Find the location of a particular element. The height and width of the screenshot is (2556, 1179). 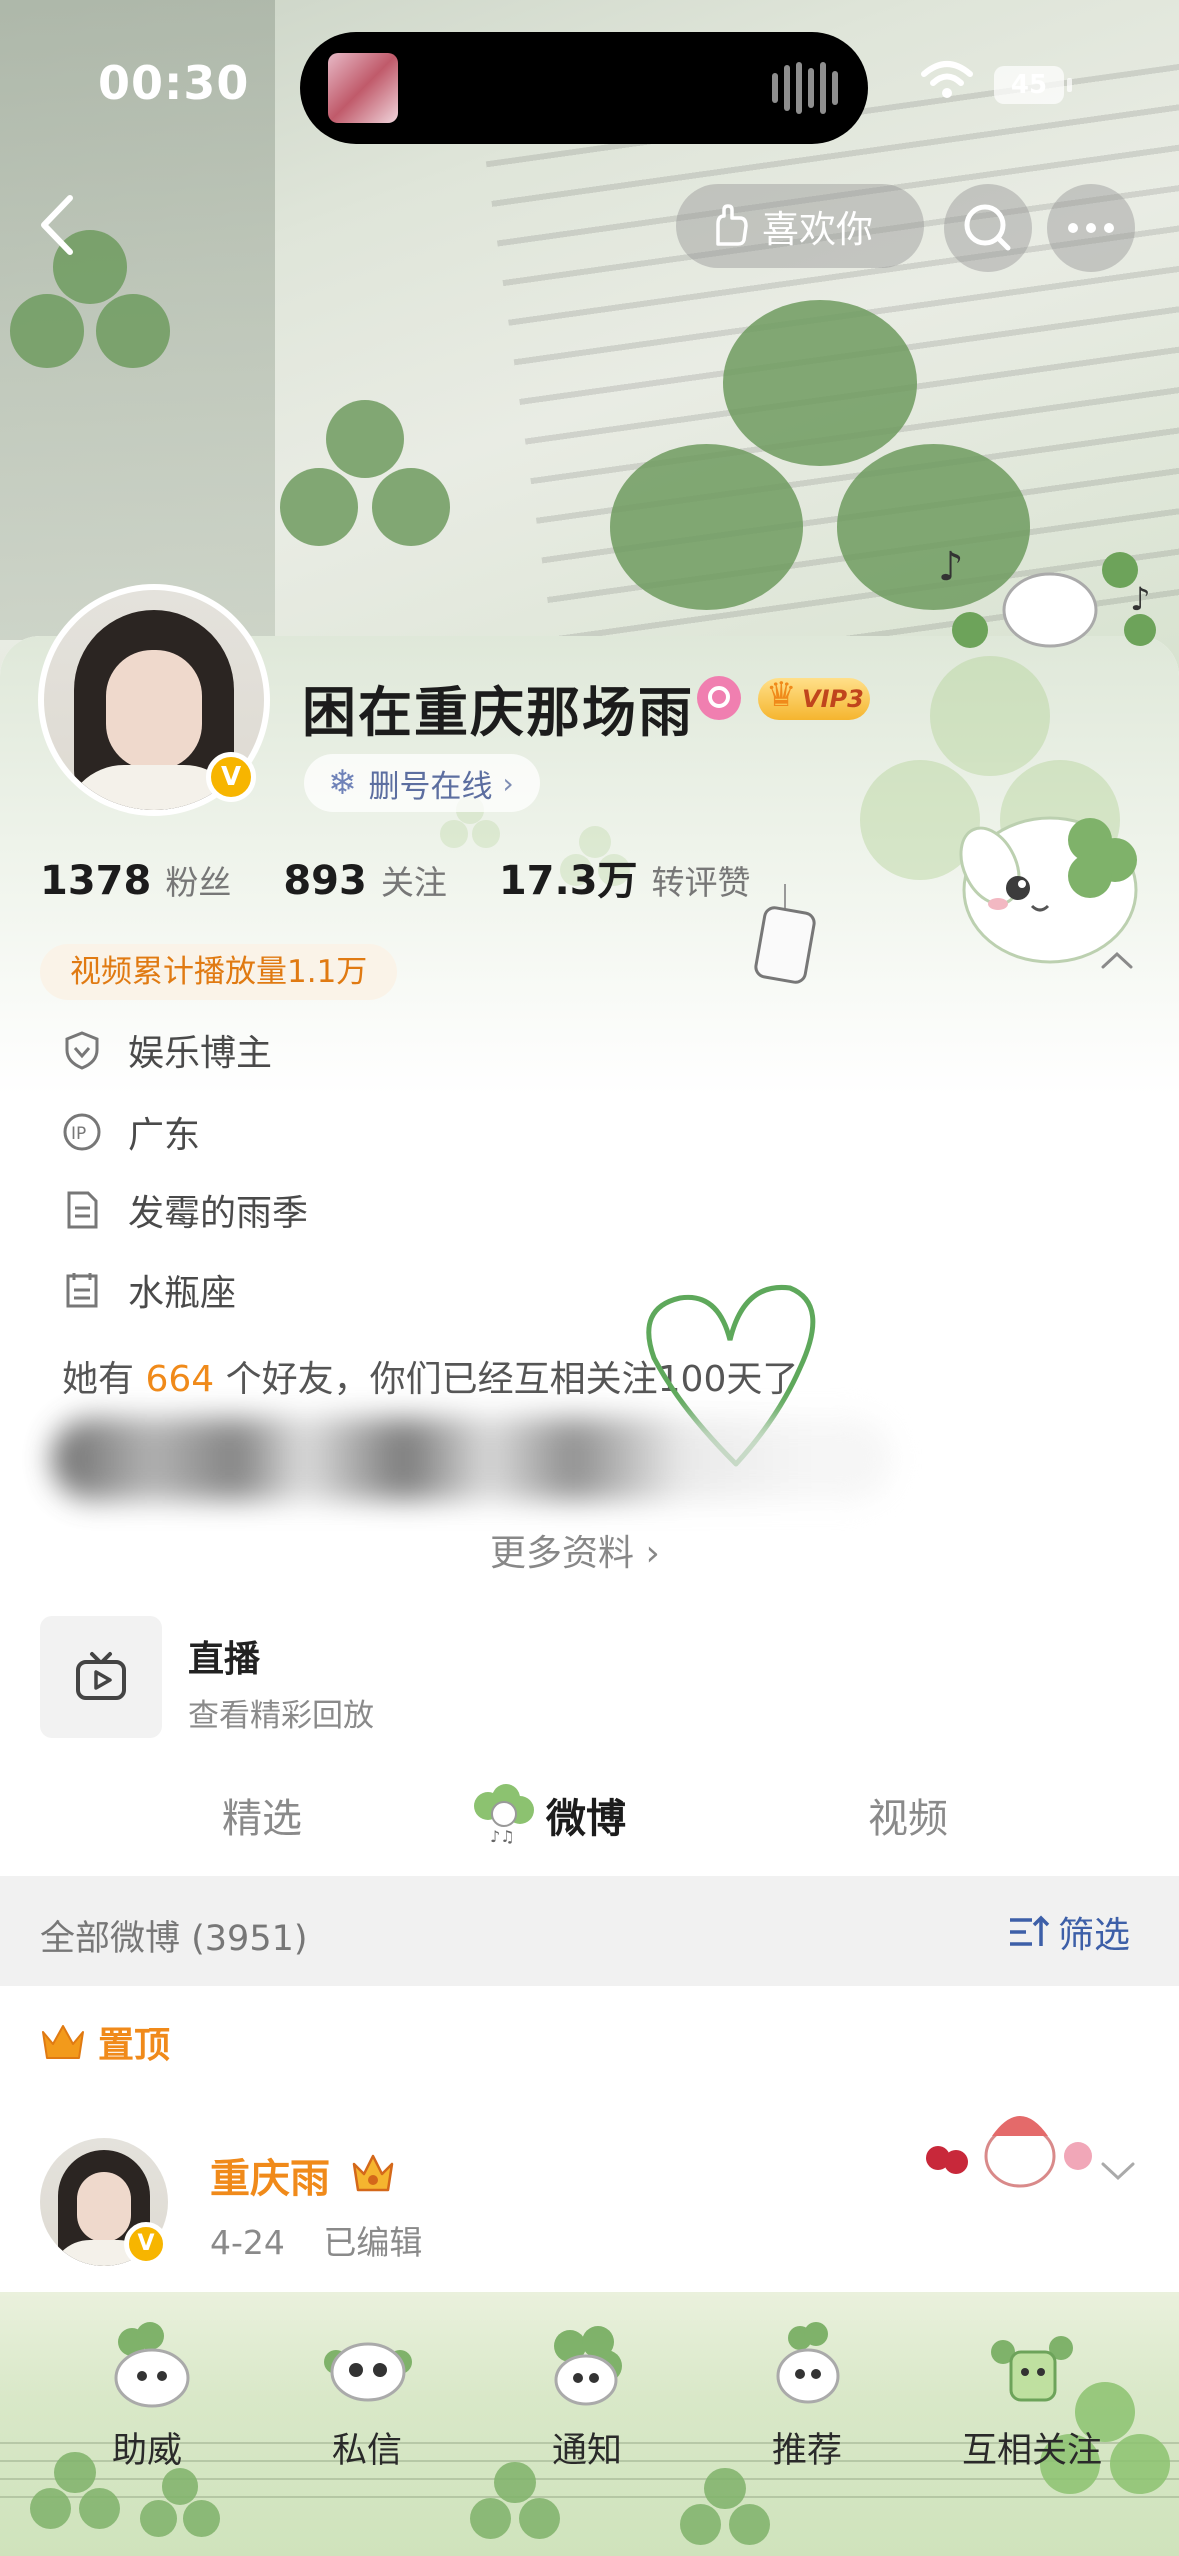

feed-filter-bar: 全部微博 (3951) 筛选 is located at coordinates (589, 1931).